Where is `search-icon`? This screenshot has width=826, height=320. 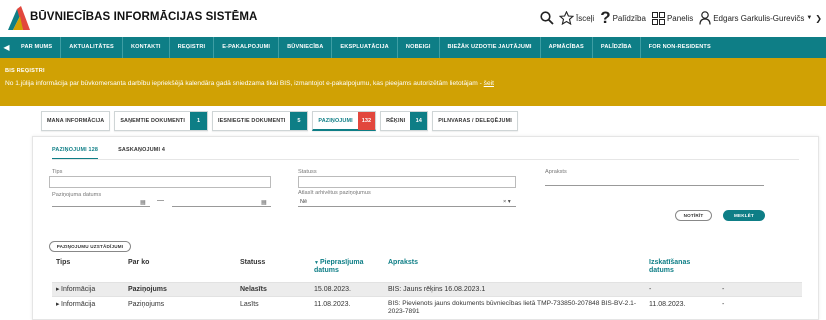
search-icon is located at coordinates (547, 18).